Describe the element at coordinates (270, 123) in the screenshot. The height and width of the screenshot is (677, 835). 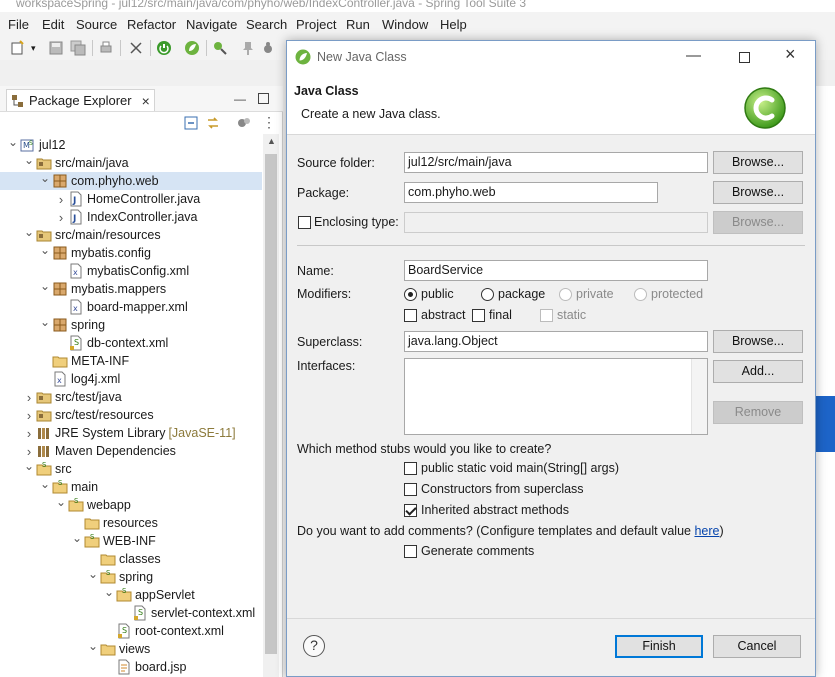
I see `view-menu-icon: ⋮` at that location.